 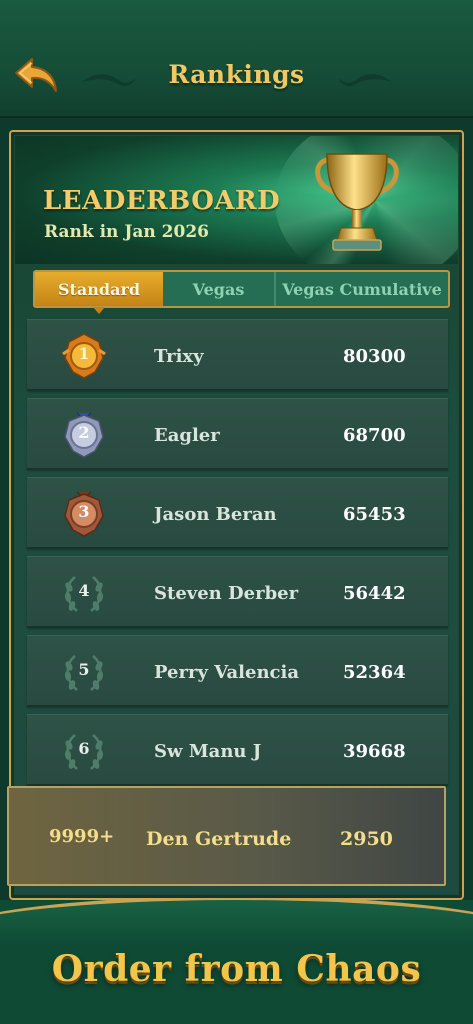 I want to click on rank-number: 5, so click(x=84, y=669).